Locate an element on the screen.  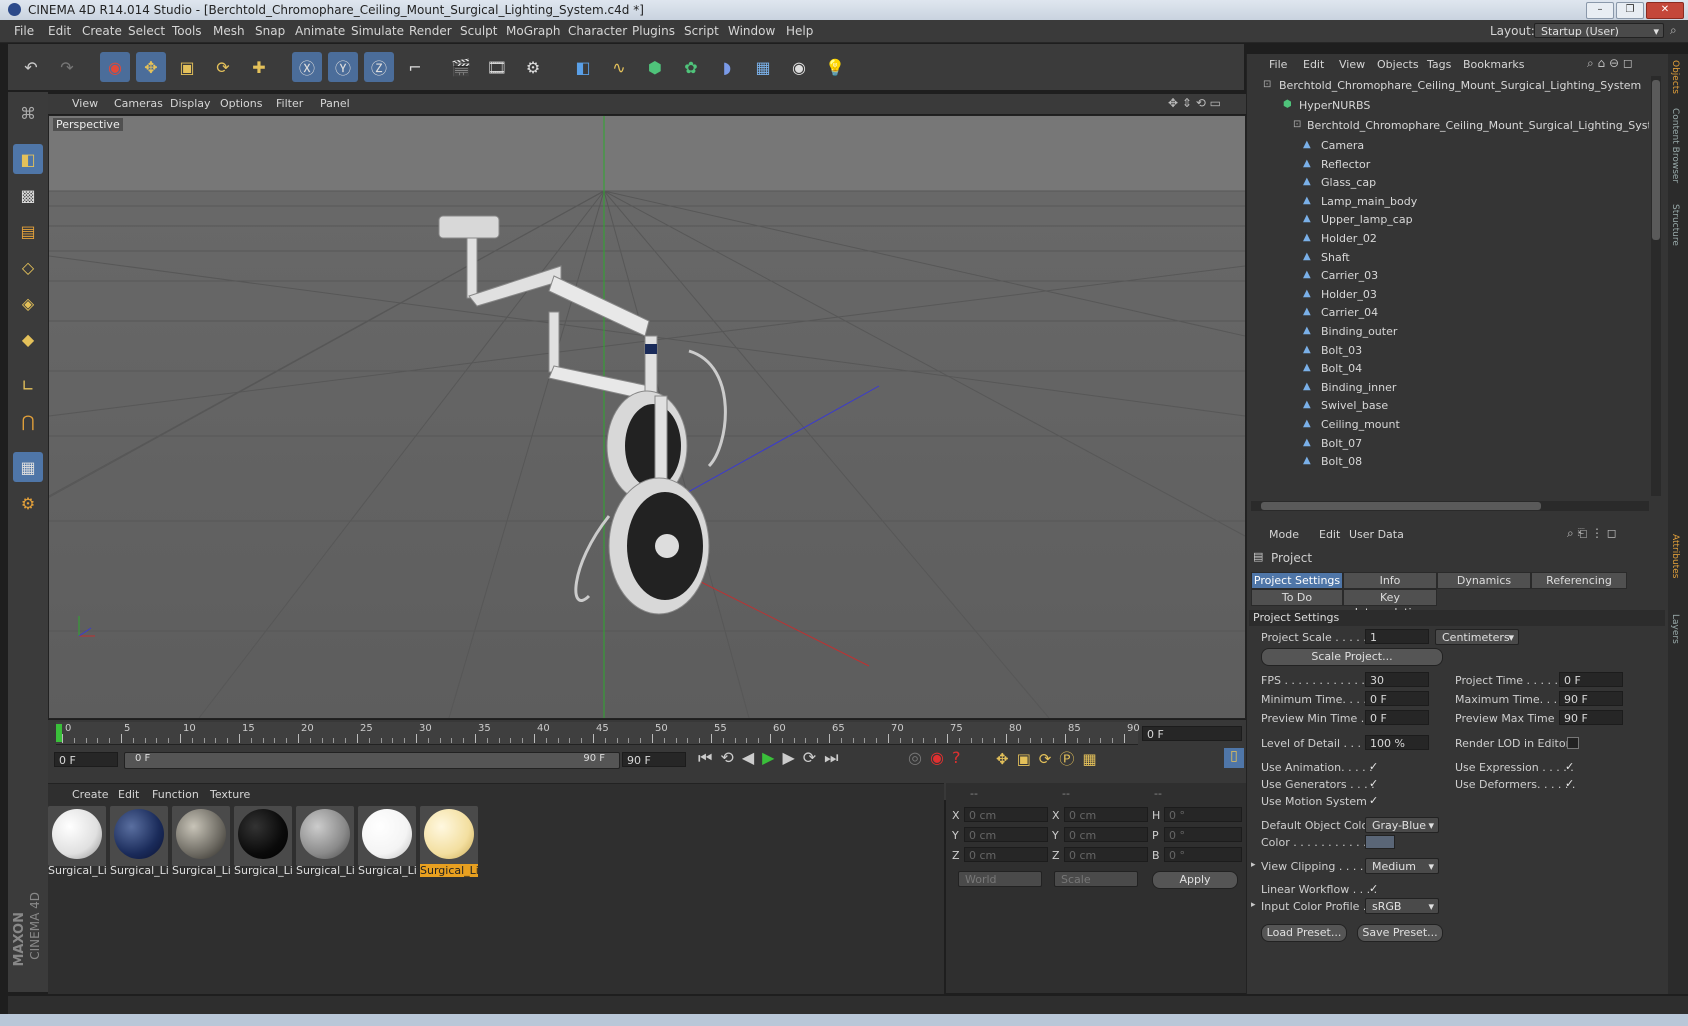
go-end-icon: ⏭ is located at coordinates (835, 757).